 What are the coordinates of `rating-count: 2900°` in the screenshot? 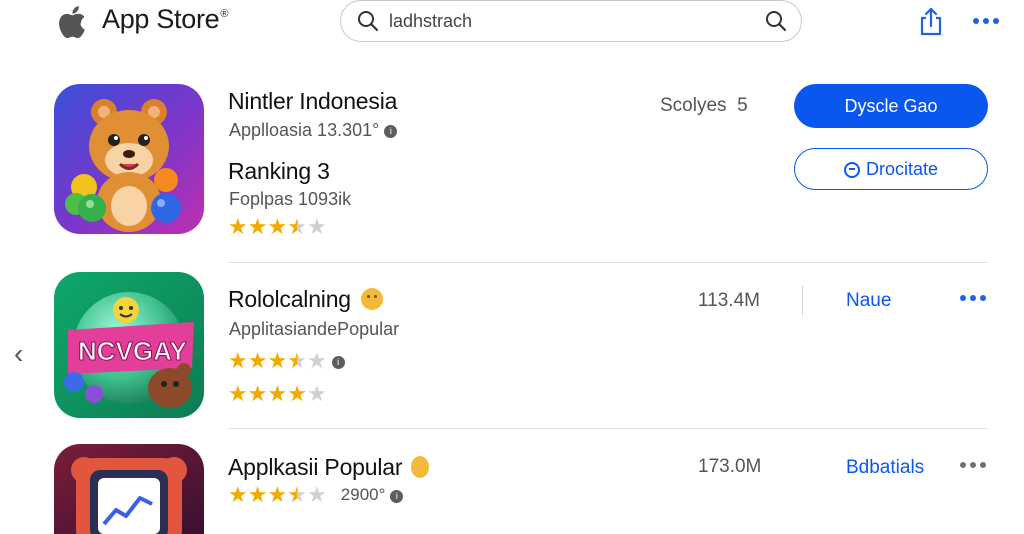 It's located at (363, 494).